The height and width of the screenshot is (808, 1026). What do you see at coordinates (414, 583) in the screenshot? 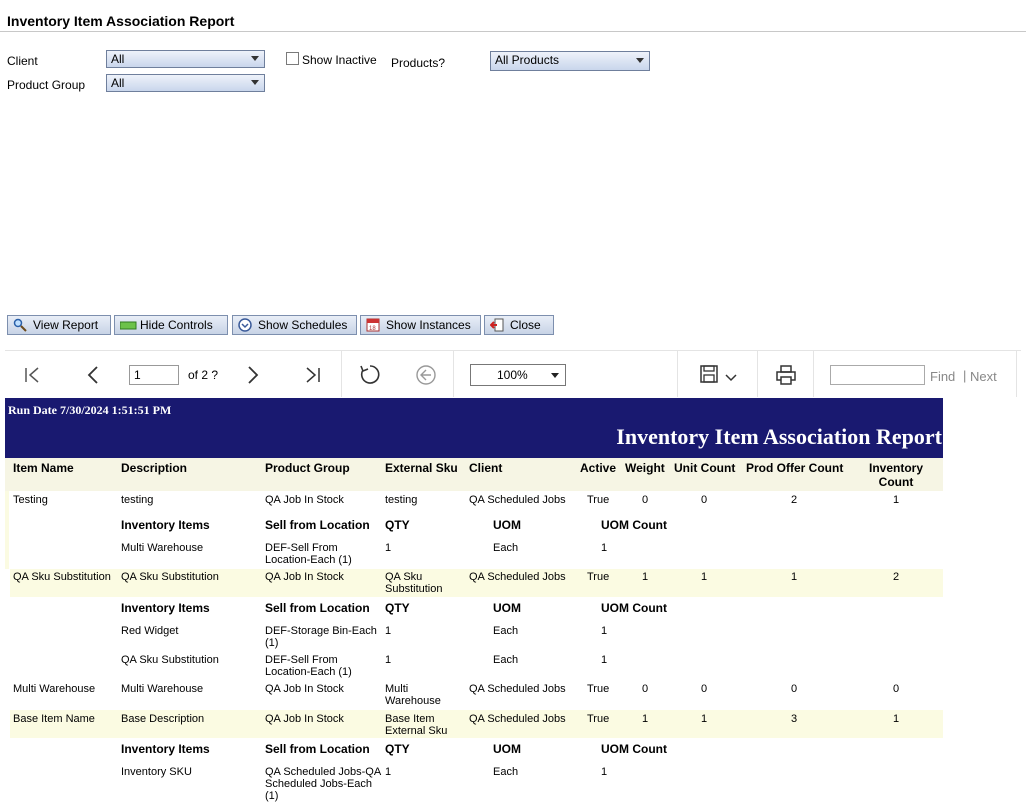
I see `cell-external-sku: QA Sku Substitution` at bounding box center [414, 583].